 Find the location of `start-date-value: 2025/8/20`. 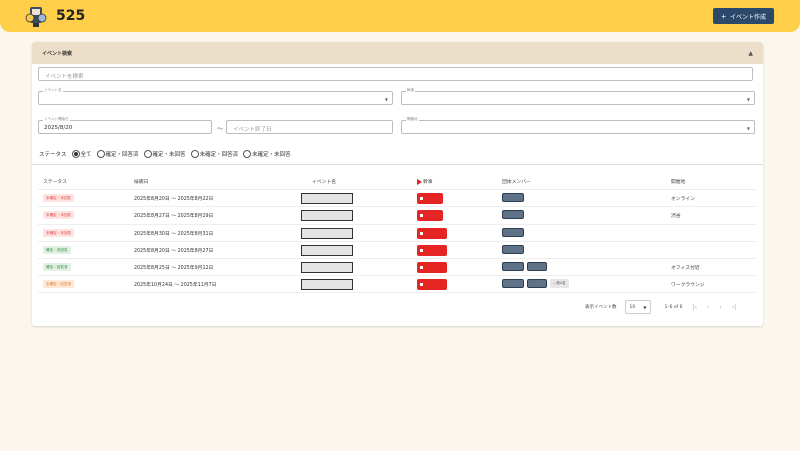

start-date-value: 2025/8/20 is located at coordinates (58, 128).